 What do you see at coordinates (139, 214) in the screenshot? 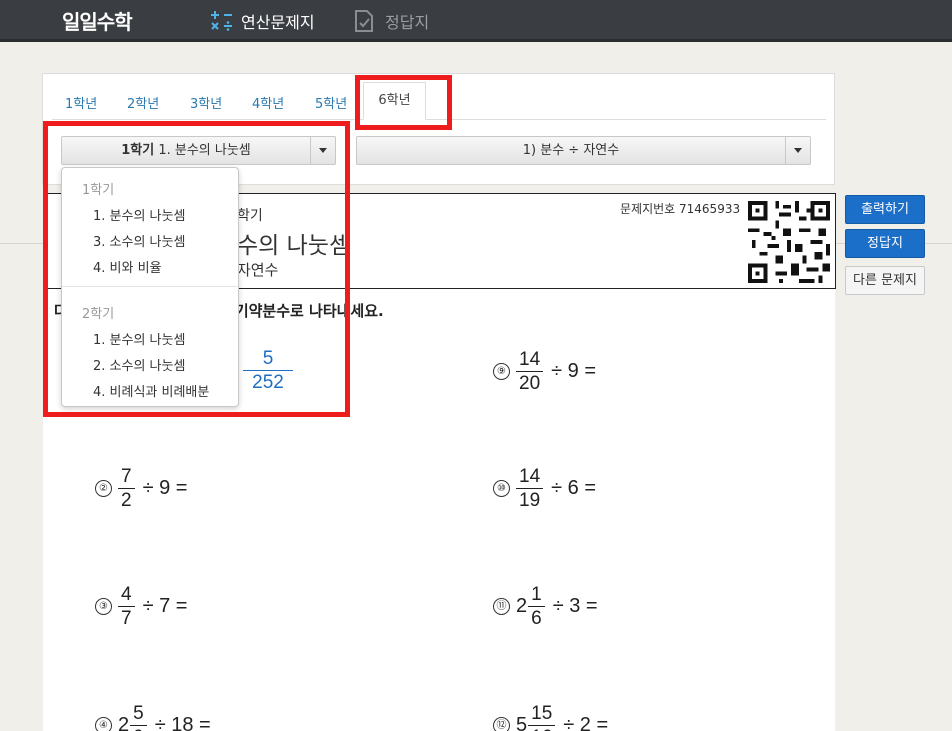
I see `dropdown-item-s1-ch1: 1. 분수의 나눗셈` at bounding box center [139, 214].